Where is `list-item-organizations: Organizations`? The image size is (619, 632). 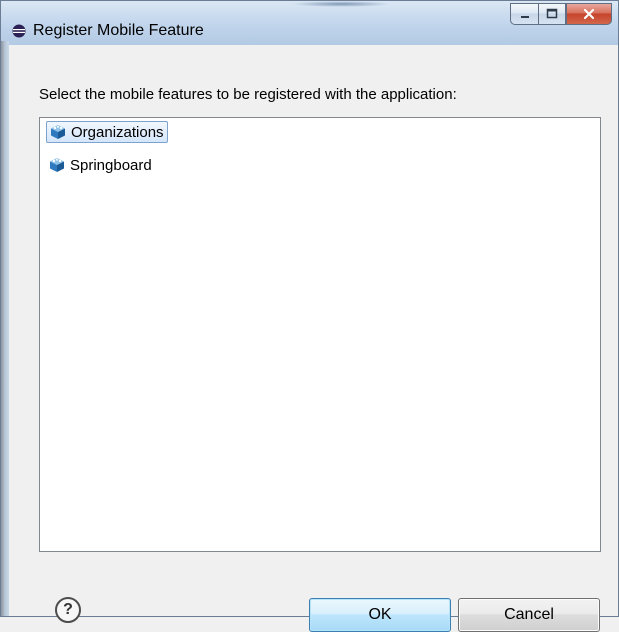 list-item-organizations: Organizations is located at coordinates (107, 132).